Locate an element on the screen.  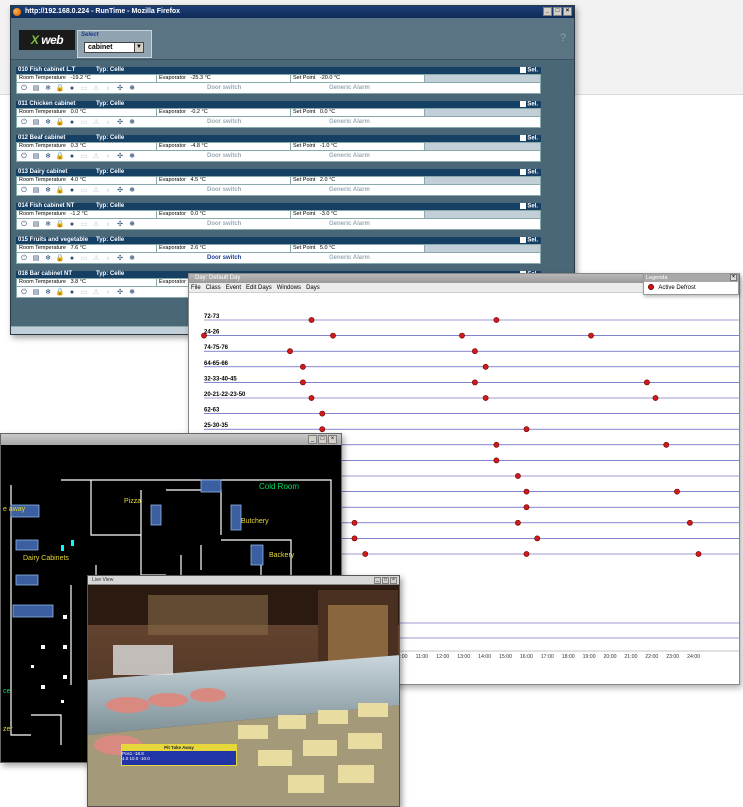
plan-minimize-icon: _ is located at coordinates (312, 439).